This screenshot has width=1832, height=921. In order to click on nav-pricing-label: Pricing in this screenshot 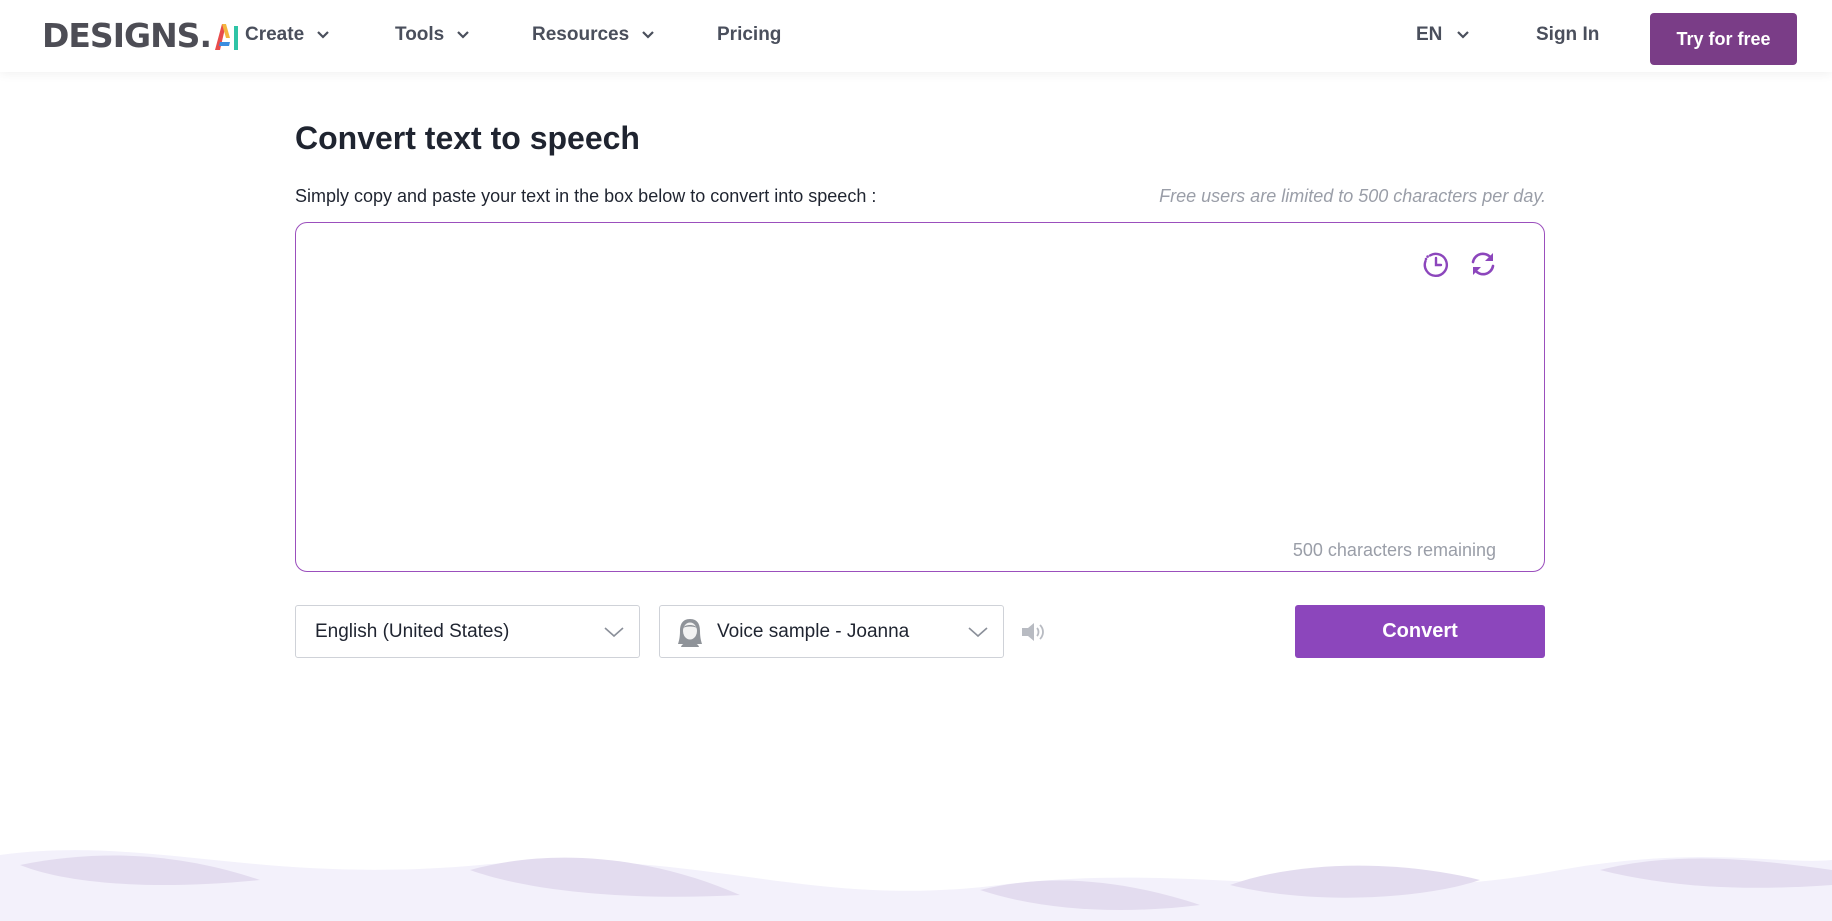, I will do `click(749, 34)`.